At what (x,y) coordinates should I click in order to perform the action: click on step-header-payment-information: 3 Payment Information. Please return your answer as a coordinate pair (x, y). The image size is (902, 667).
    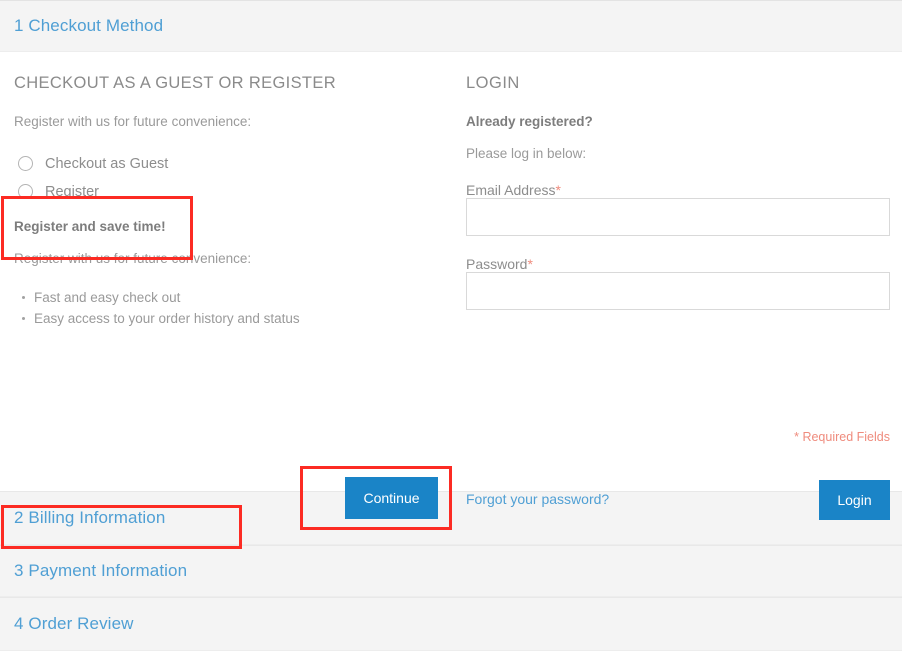
    Looking at the image, I should click on (451, 571).